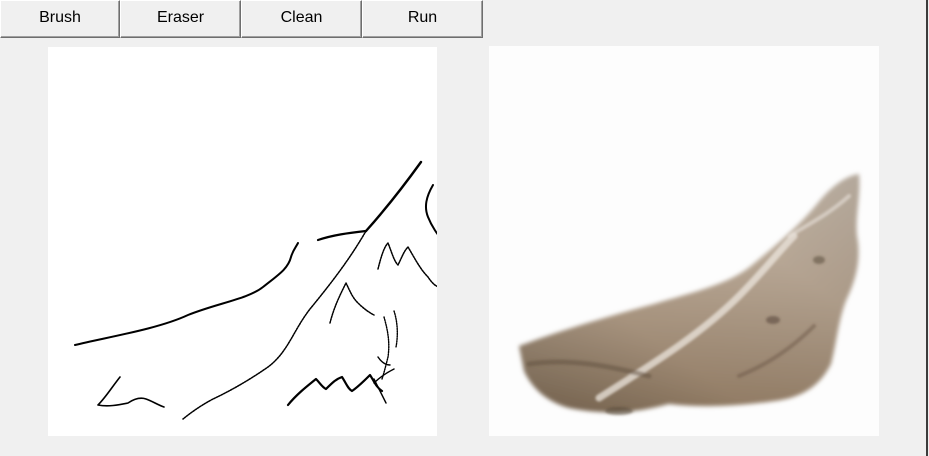 The height and width of the screenshot is (456, 929). Describe the element at coordinates (301, 19) in the screenshot. I see `clean-button: Clean` at that location.